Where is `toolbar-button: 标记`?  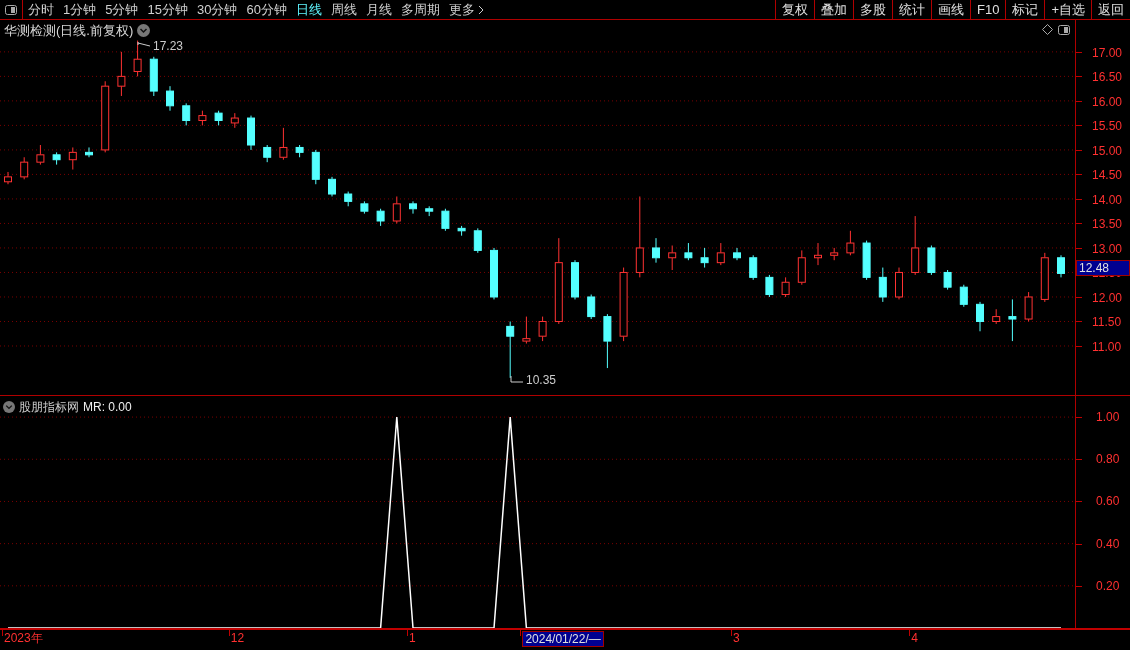 toolbar-button: 标记 is located at coordinates (1025, 9).